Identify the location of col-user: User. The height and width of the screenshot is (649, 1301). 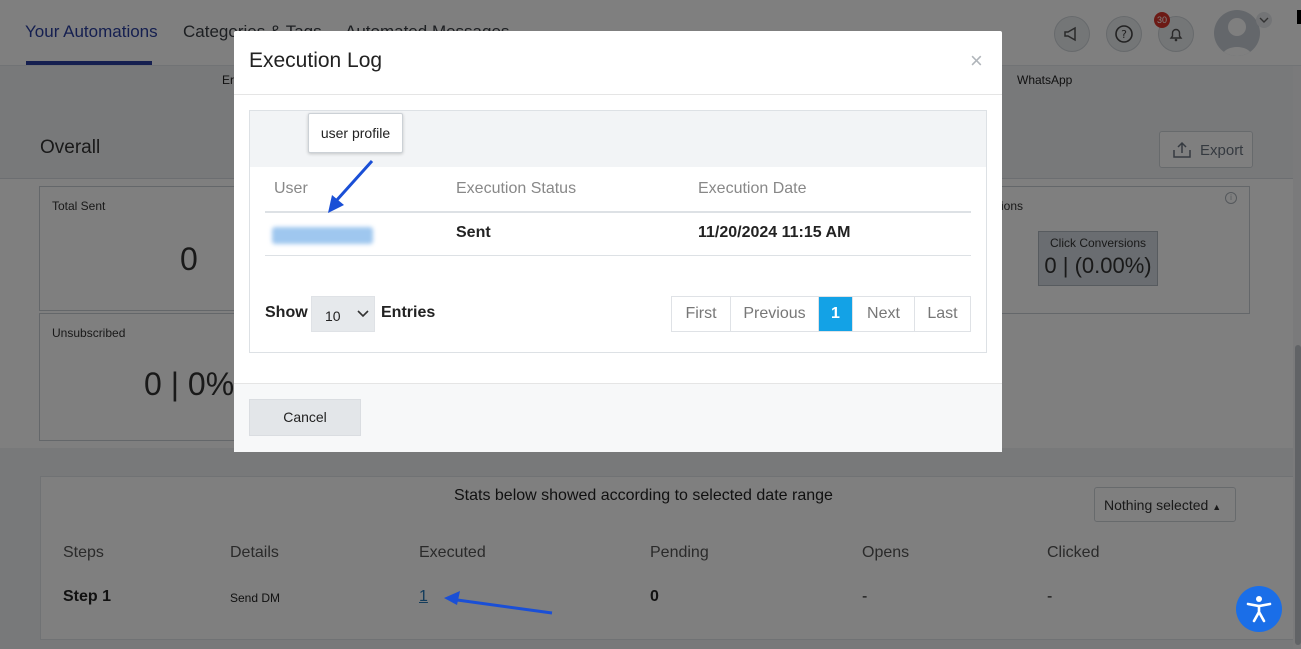
(291, 188).